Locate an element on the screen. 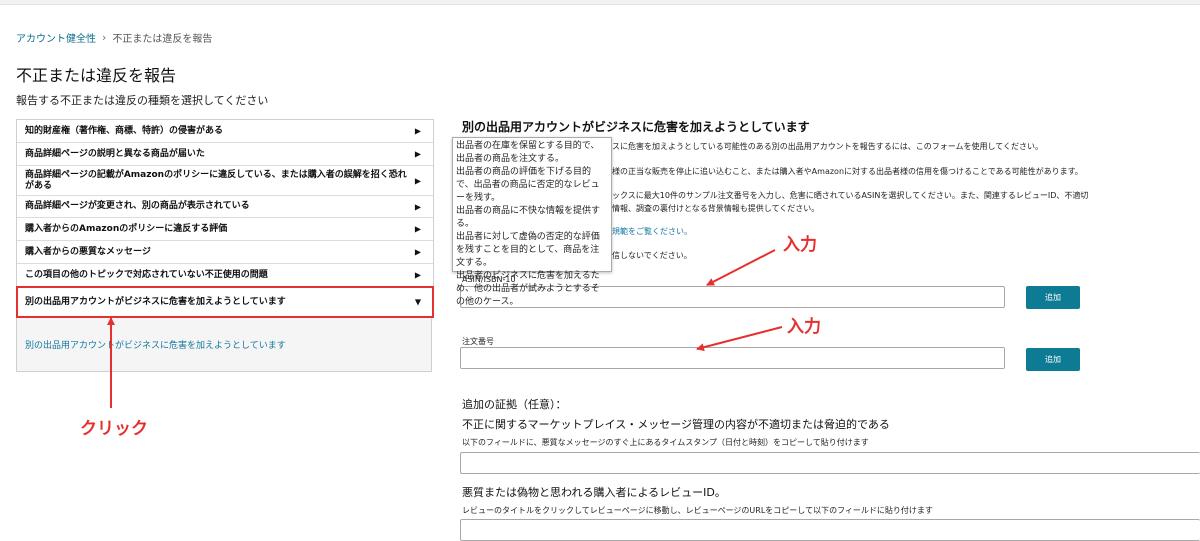  menu-item-buyer-feedback: 購入者からのAmazonのポリシーに違反する評価 ▶ is located at coordinates (225, 229).